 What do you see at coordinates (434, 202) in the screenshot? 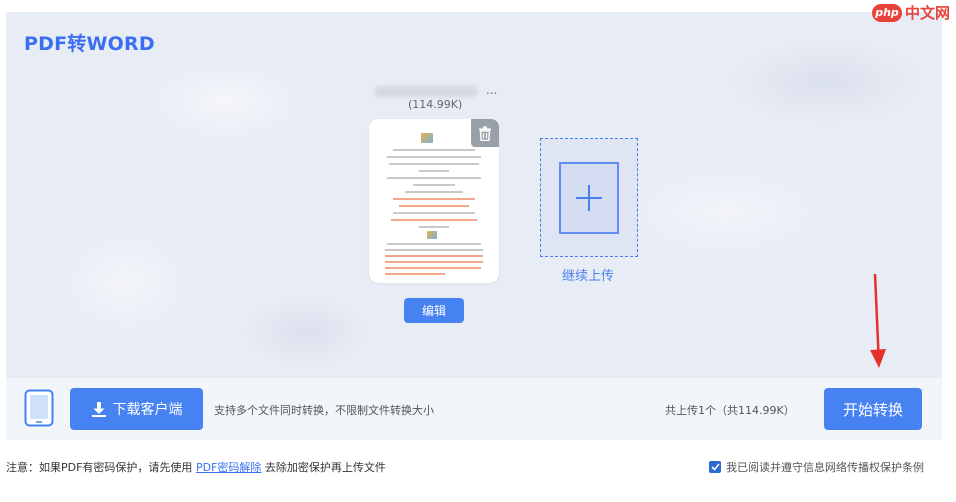
I see `document-thumbnail` at bounding box center [434, 202].